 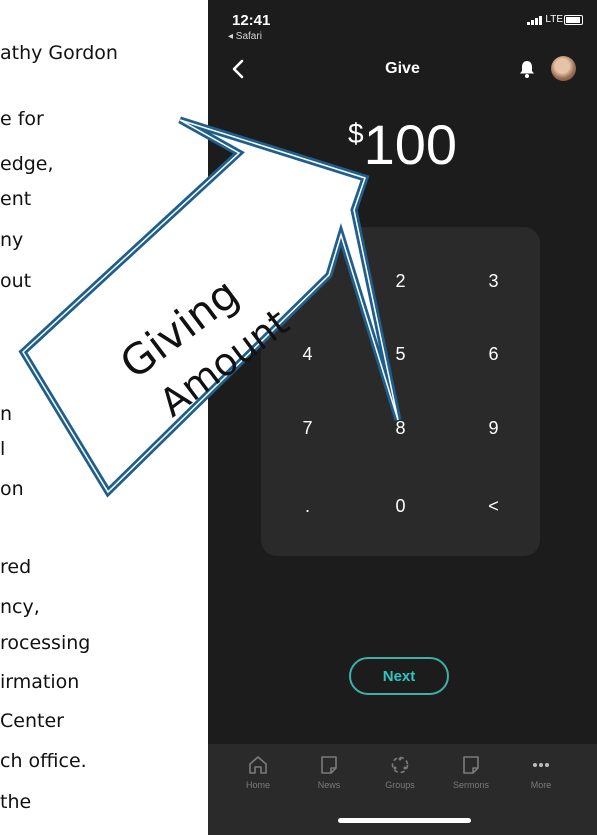 What do you see at coordinates (400, 506) in the screenshot?
I see `key-0: 0` at bounding box center [400, 506].